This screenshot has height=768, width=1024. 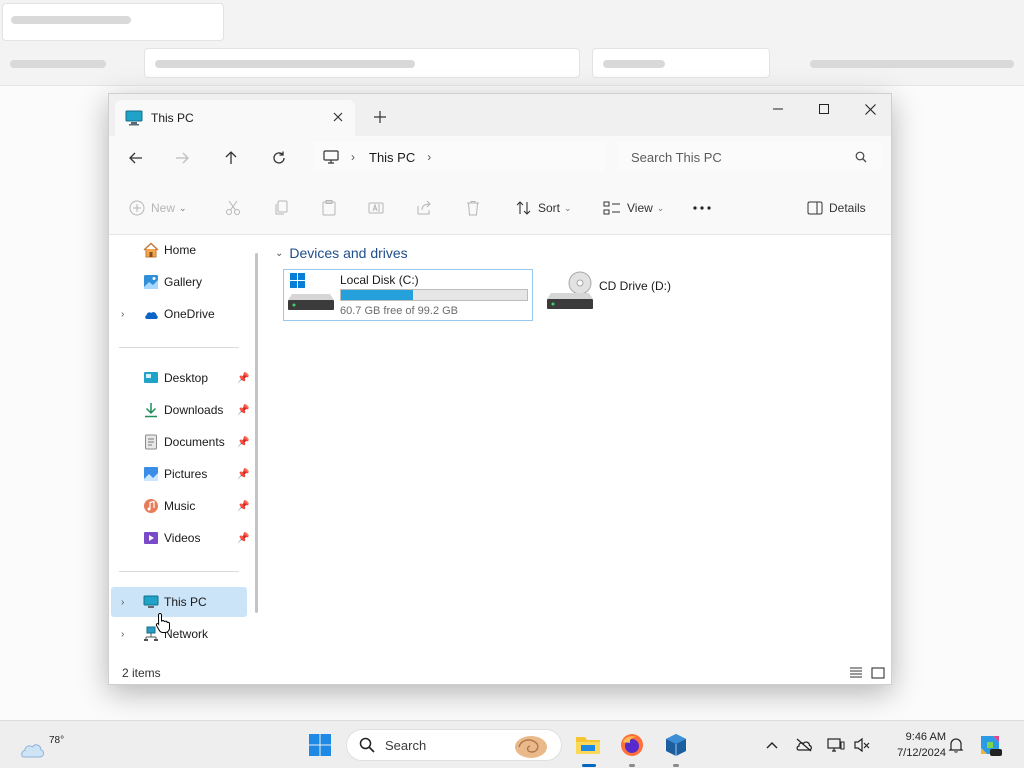 I want to click on new-button: New ⌄, so click(x=158, y=208).